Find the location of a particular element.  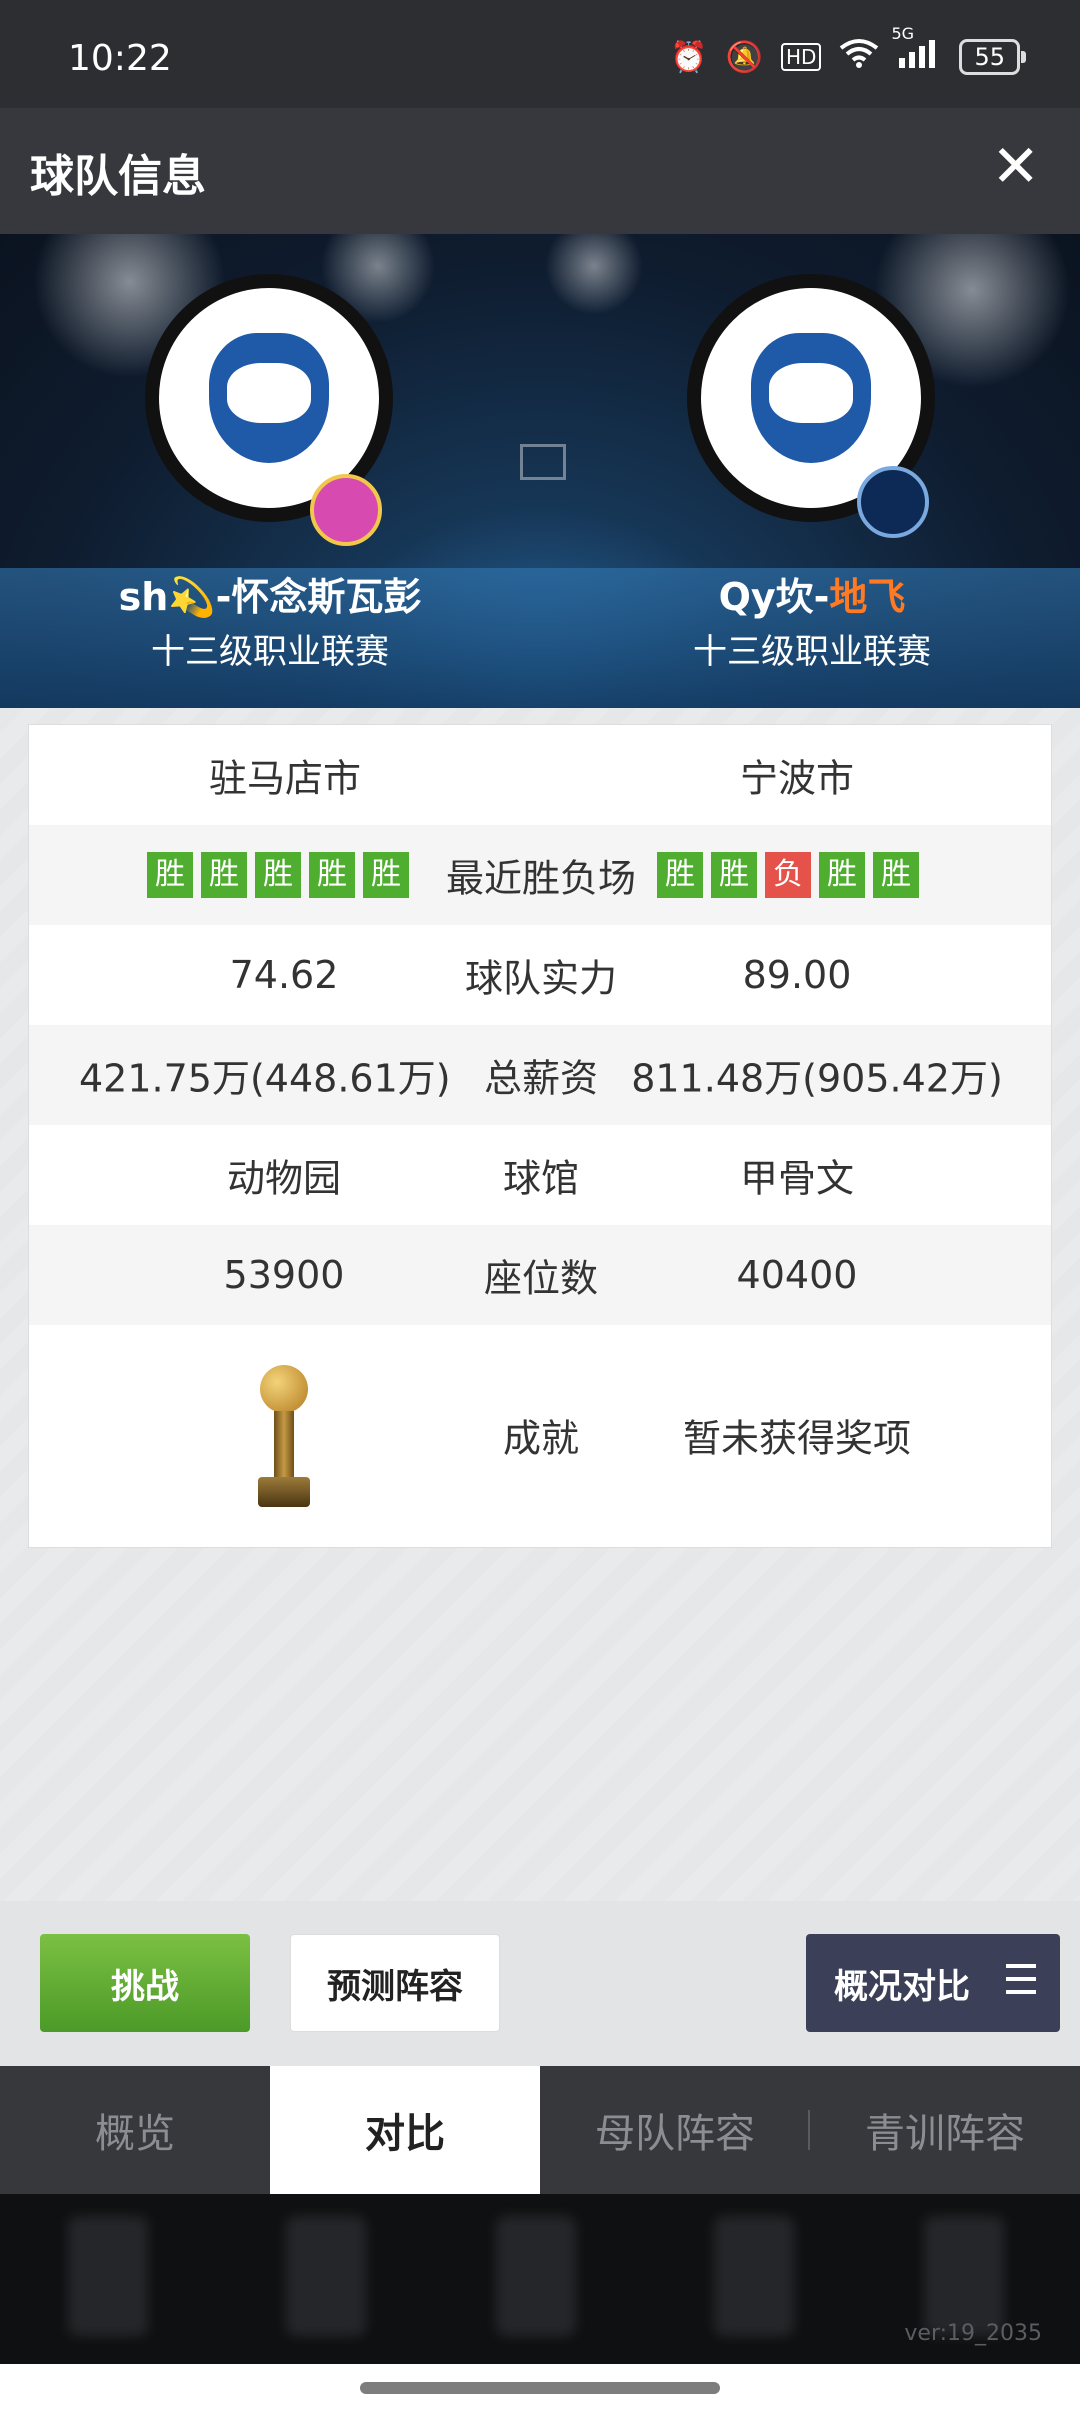

hd-icon: HD is located at coordinates (801, 57).